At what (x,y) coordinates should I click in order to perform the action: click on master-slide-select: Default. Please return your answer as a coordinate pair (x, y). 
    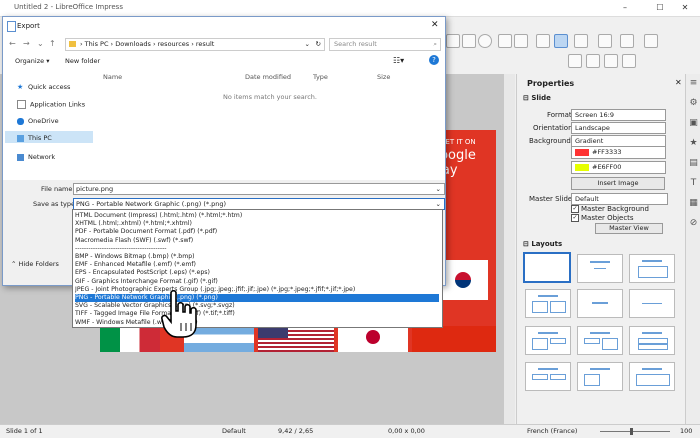
    Looking at the image, I should click on (619, 199).